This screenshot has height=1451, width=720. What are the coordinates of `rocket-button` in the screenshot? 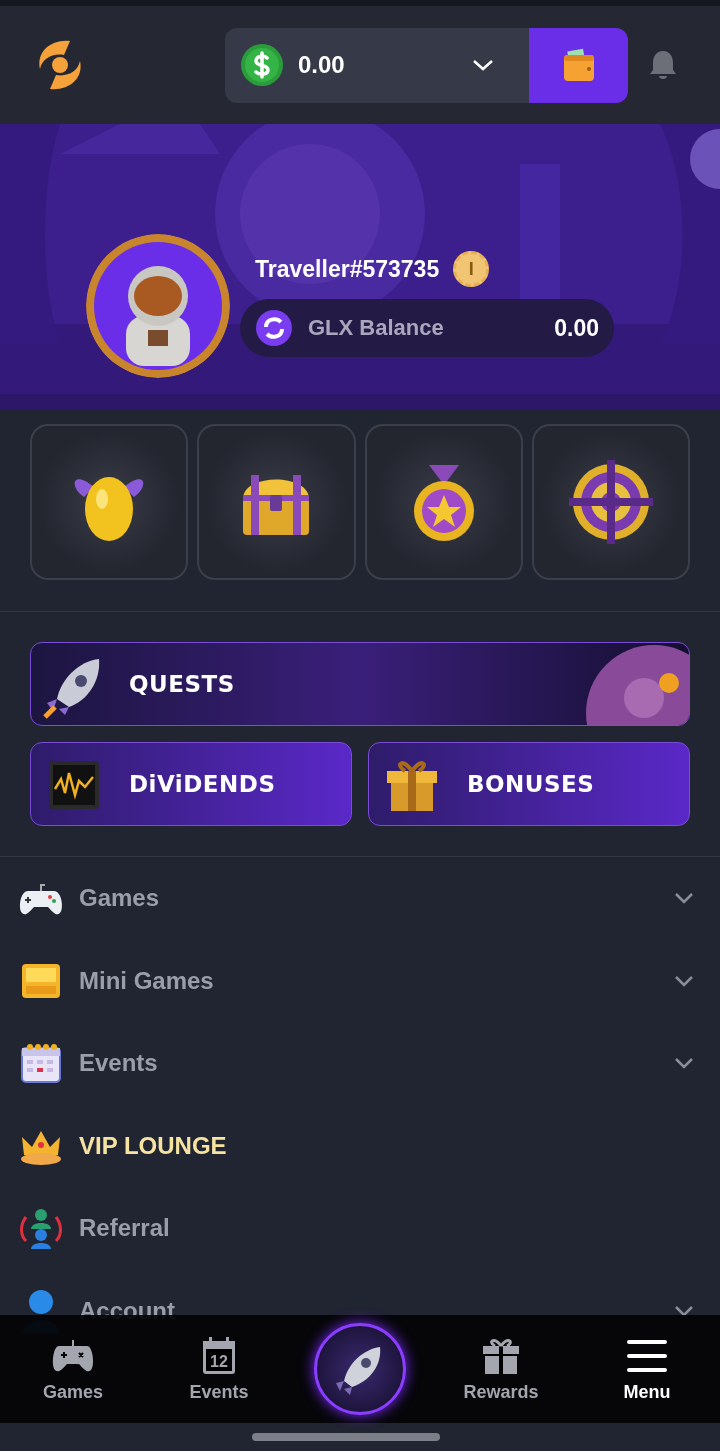 It's located at (360, 1369).